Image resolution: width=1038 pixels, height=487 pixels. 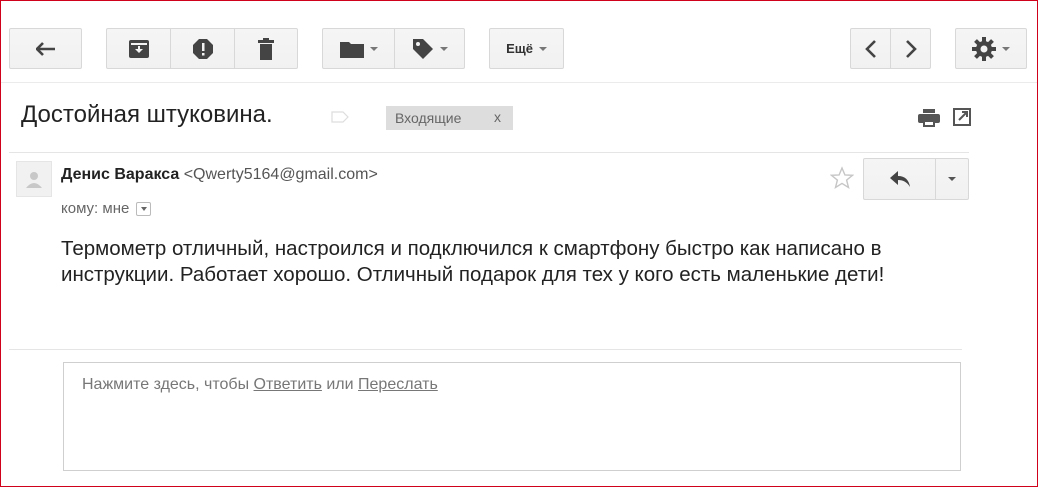 I want to click on label-tag-icon, so click(x=422, y=48).